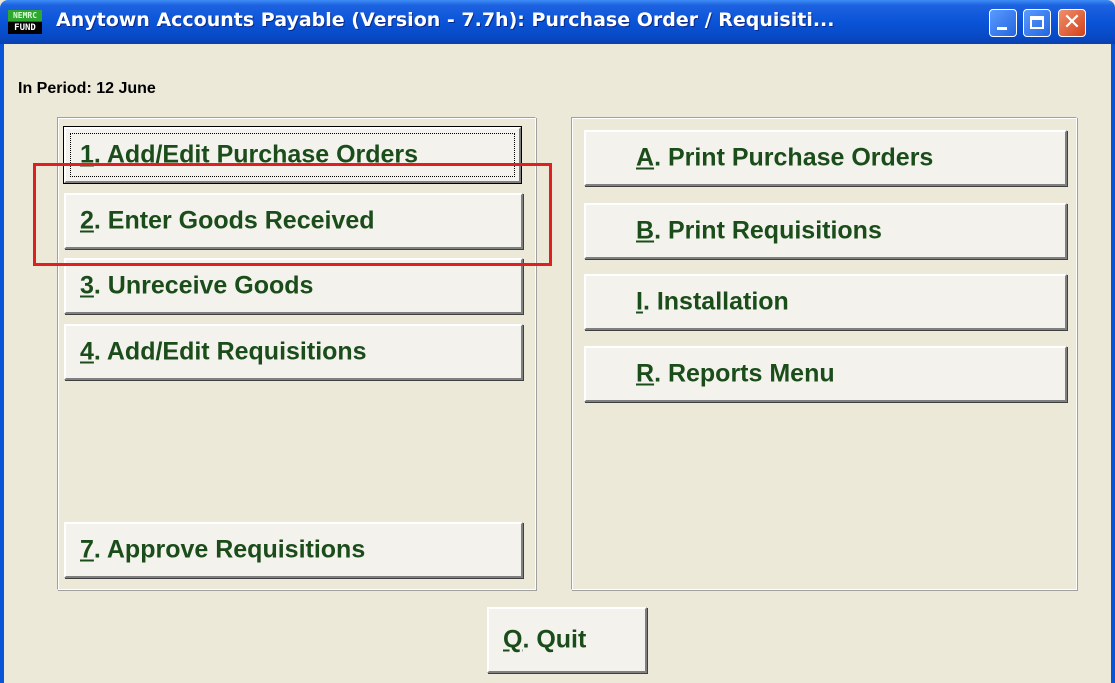 Image resolution: width=1115 pixels, height=683 pixels. I want to click on installation-button: I. Installation, so click(825, 302).